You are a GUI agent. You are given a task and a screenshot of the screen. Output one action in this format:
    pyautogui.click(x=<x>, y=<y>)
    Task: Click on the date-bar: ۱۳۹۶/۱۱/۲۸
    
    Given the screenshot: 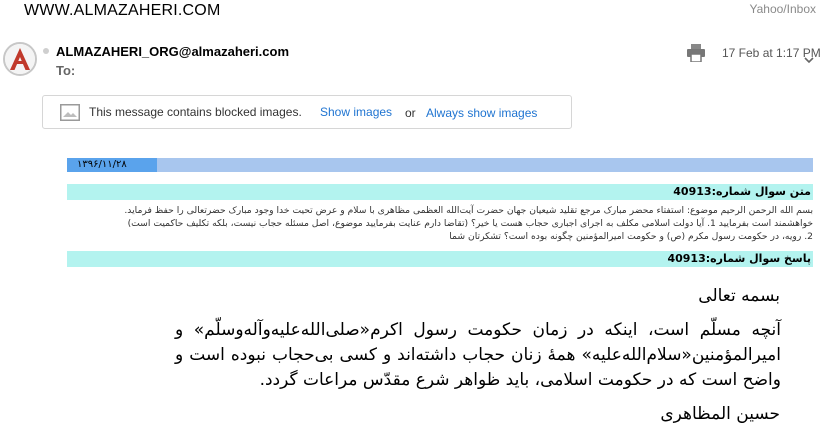 What is the action you would take?
    pyautogui.click(x=440, y=165)
    